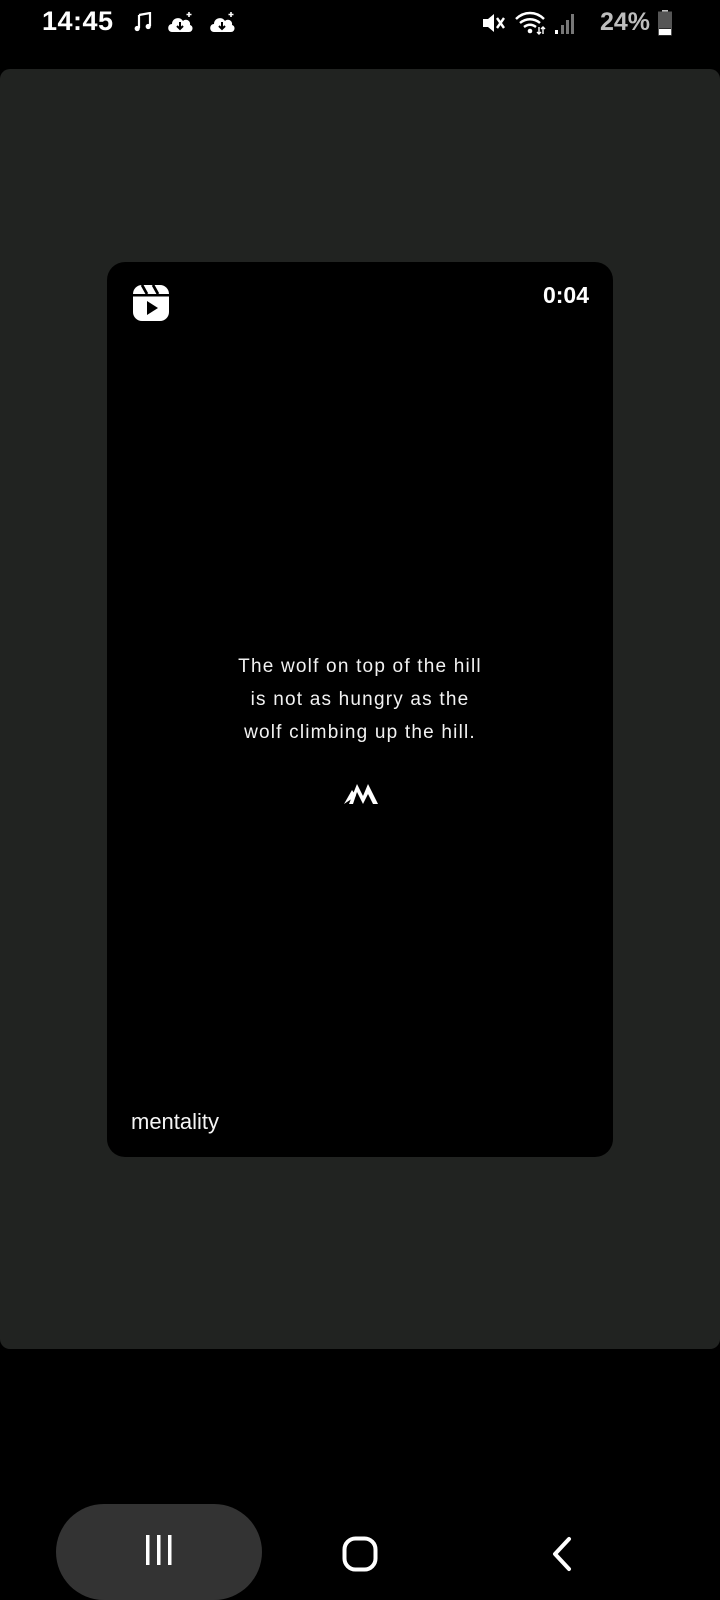 The width and height of the screenshot is (720, 1600). I want to click on navigation-bar, so click(360, 1550).